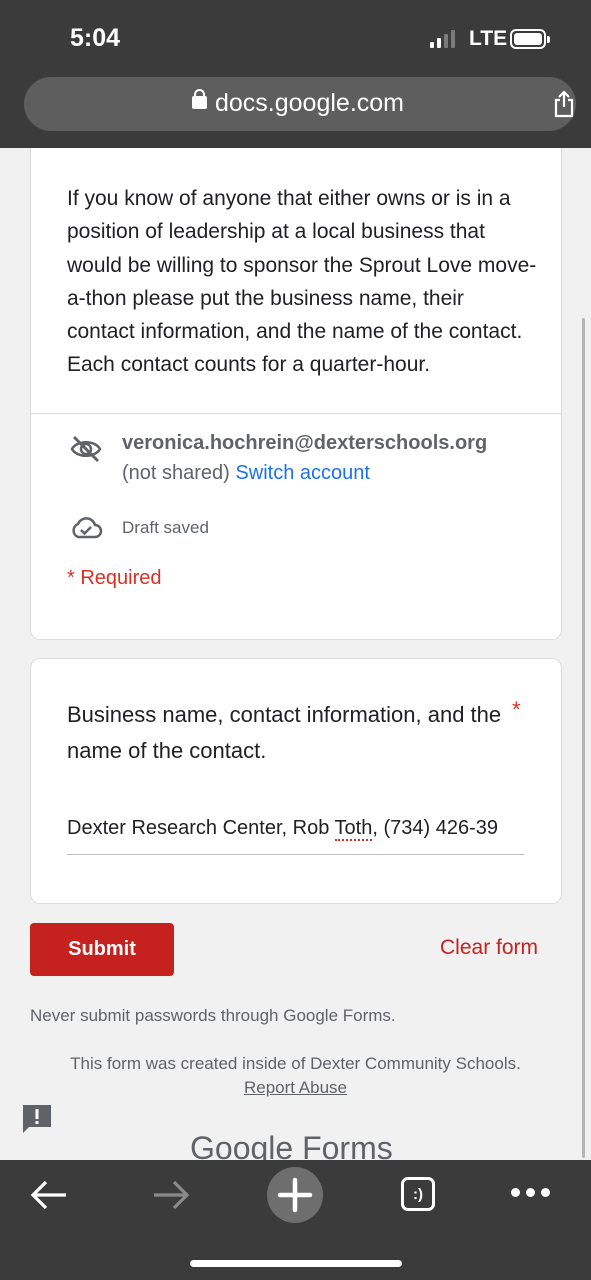 The width and height of the screenshot is (591, 1280). Describe the element at coordinates (296, 413) in the screenshot. I see `divider` at that location.